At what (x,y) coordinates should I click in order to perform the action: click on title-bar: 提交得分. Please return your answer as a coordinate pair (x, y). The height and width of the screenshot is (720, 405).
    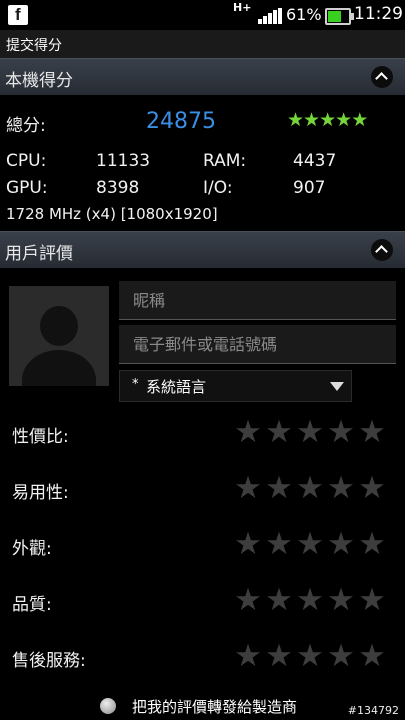
    Looking at the image, I should click on (202, 44).